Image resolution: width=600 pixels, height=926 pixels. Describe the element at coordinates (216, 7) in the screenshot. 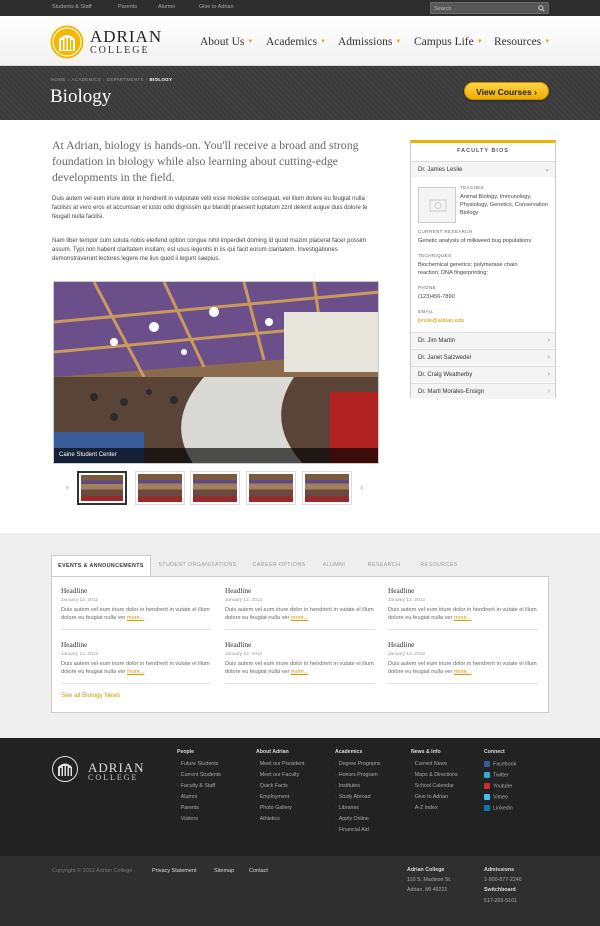

I see `util-link-give: Give to Adrian` at that location.